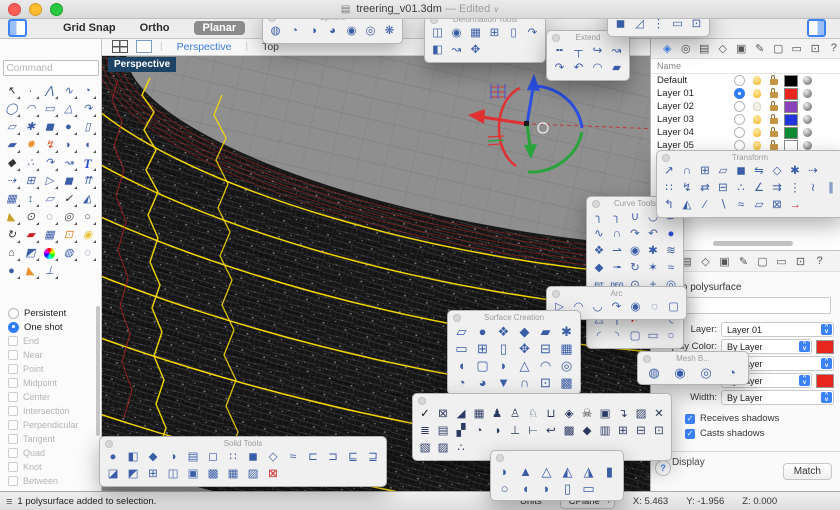 This screenshot has height=510, width=840. What do you see at coordinates (98, 371) in the screenshot?
I see `left-panel-scrollbar` at bounding box center [98, 371].